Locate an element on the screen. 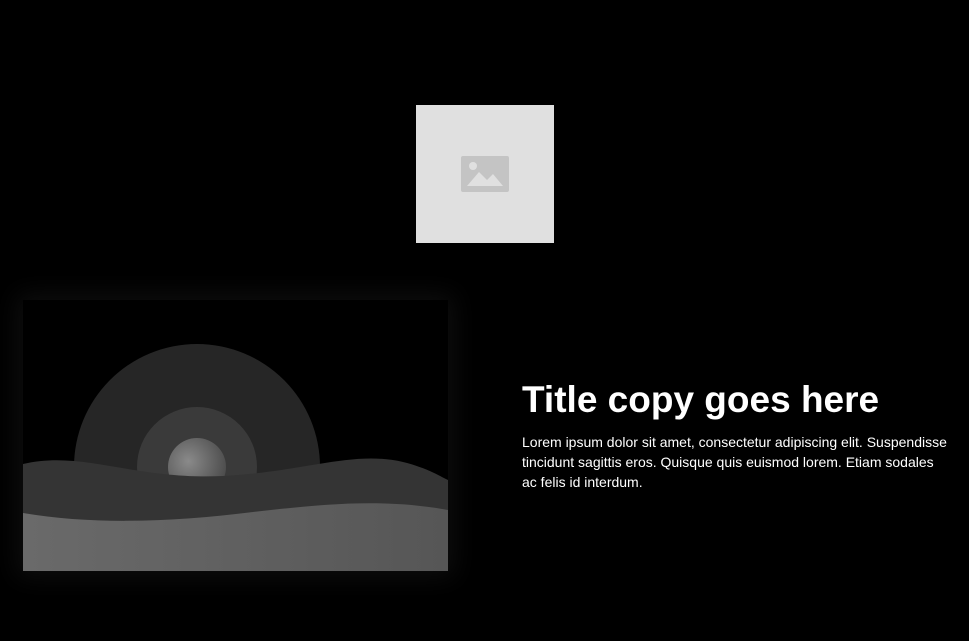 This screenshot has width=969, height=641. page-title: Title copy goes here is located at coordinates (701, 399).